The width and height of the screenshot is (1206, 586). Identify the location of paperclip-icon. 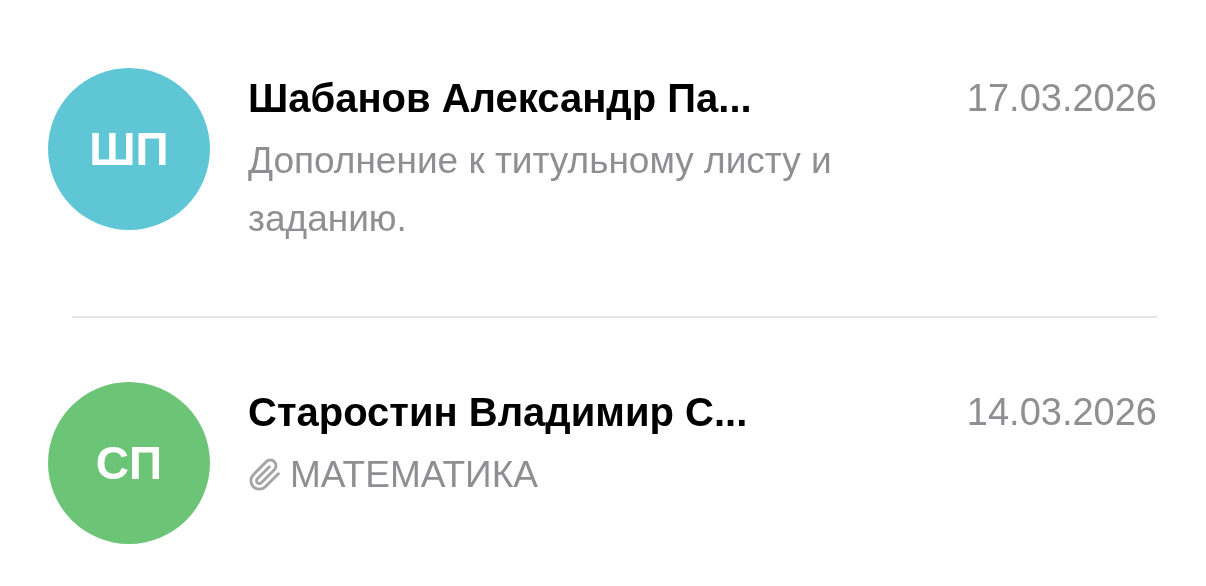
(265, 475).